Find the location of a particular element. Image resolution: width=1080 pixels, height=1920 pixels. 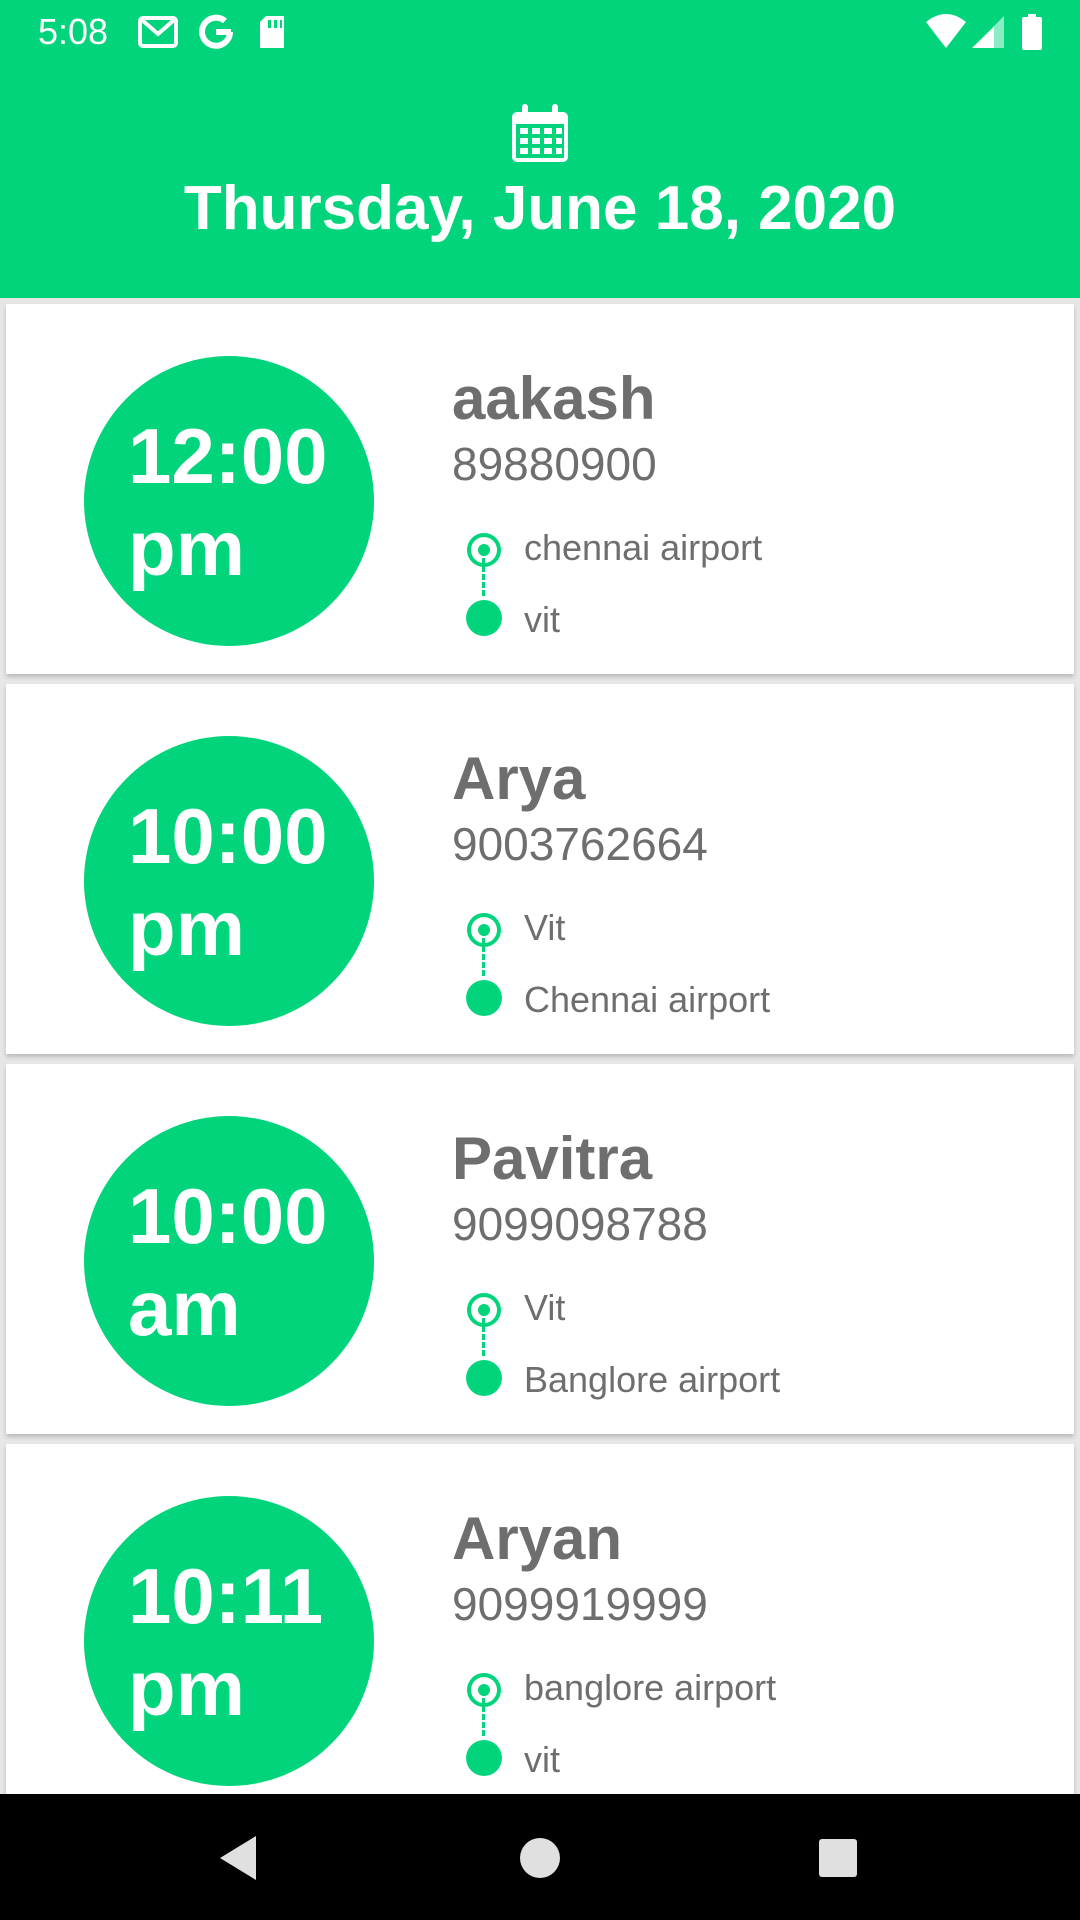

sd-card-icon is located at coordinates (272, 32).